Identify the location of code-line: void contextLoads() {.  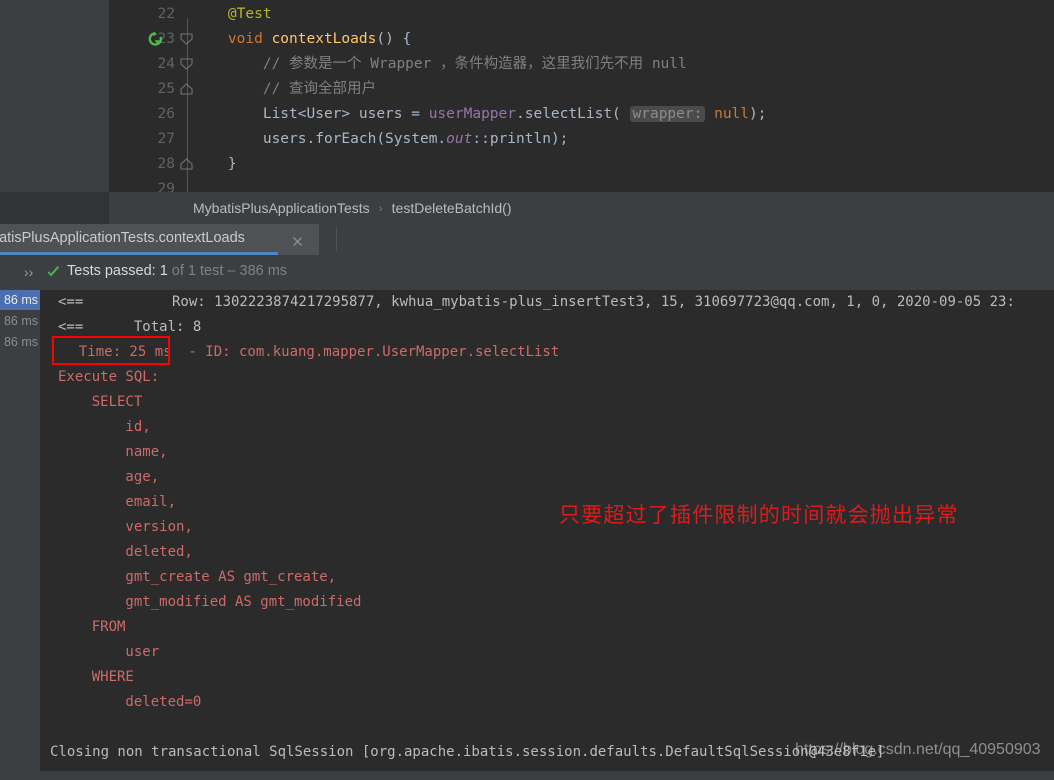
(302, 39).